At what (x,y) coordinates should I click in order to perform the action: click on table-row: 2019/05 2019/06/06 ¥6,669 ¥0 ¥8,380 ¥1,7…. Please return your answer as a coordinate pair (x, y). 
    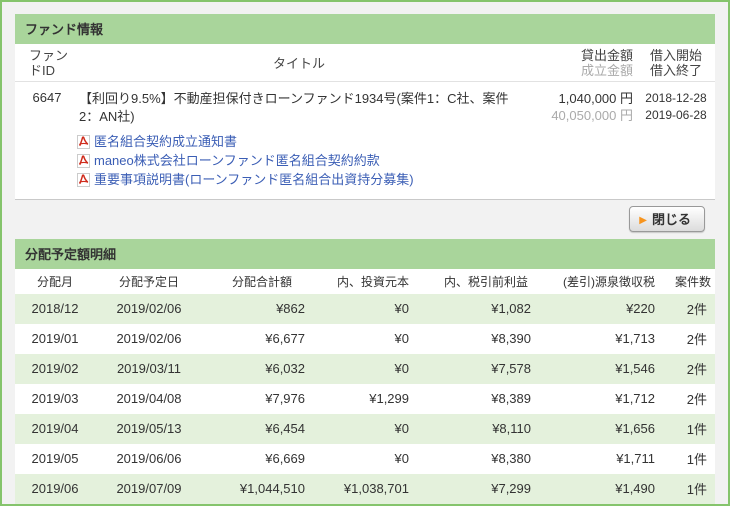
    Looking at the image, I should click on (365, 459).